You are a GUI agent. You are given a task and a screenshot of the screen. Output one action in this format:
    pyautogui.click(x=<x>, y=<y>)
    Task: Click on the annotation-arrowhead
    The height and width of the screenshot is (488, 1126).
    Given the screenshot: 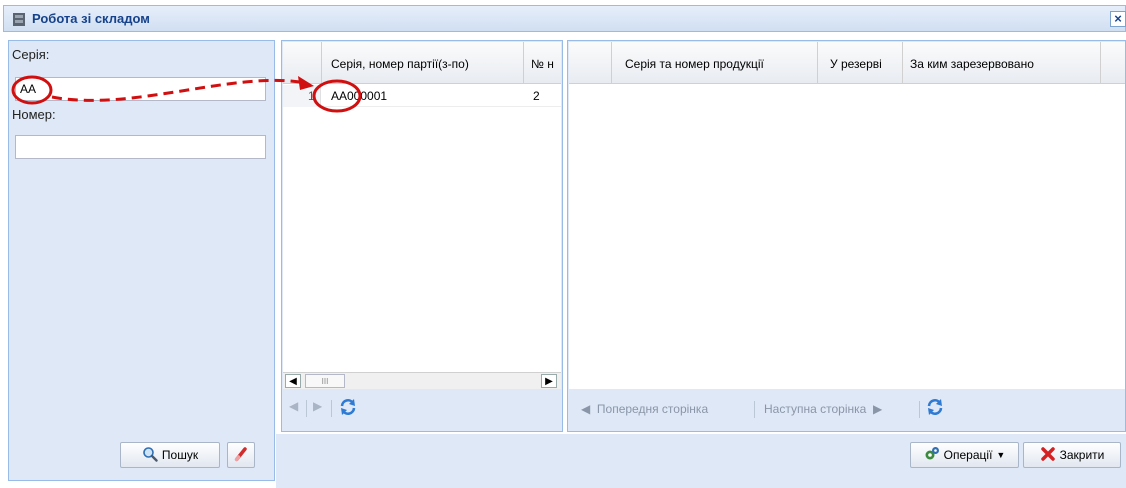 What is the action you would take?
    pyautogui.click(x=306, y=83)
    